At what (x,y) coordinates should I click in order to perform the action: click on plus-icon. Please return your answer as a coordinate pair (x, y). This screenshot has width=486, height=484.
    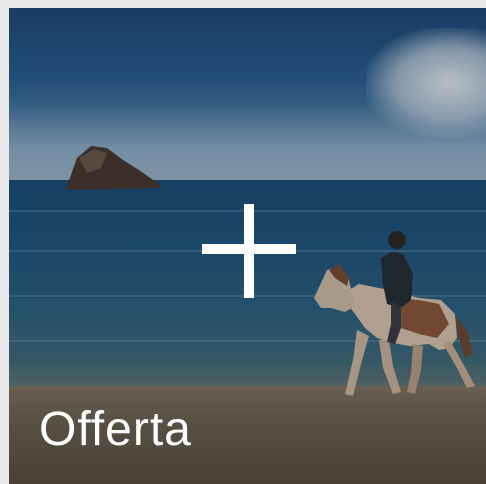
    Looking at the image, I should click on (249, 251).